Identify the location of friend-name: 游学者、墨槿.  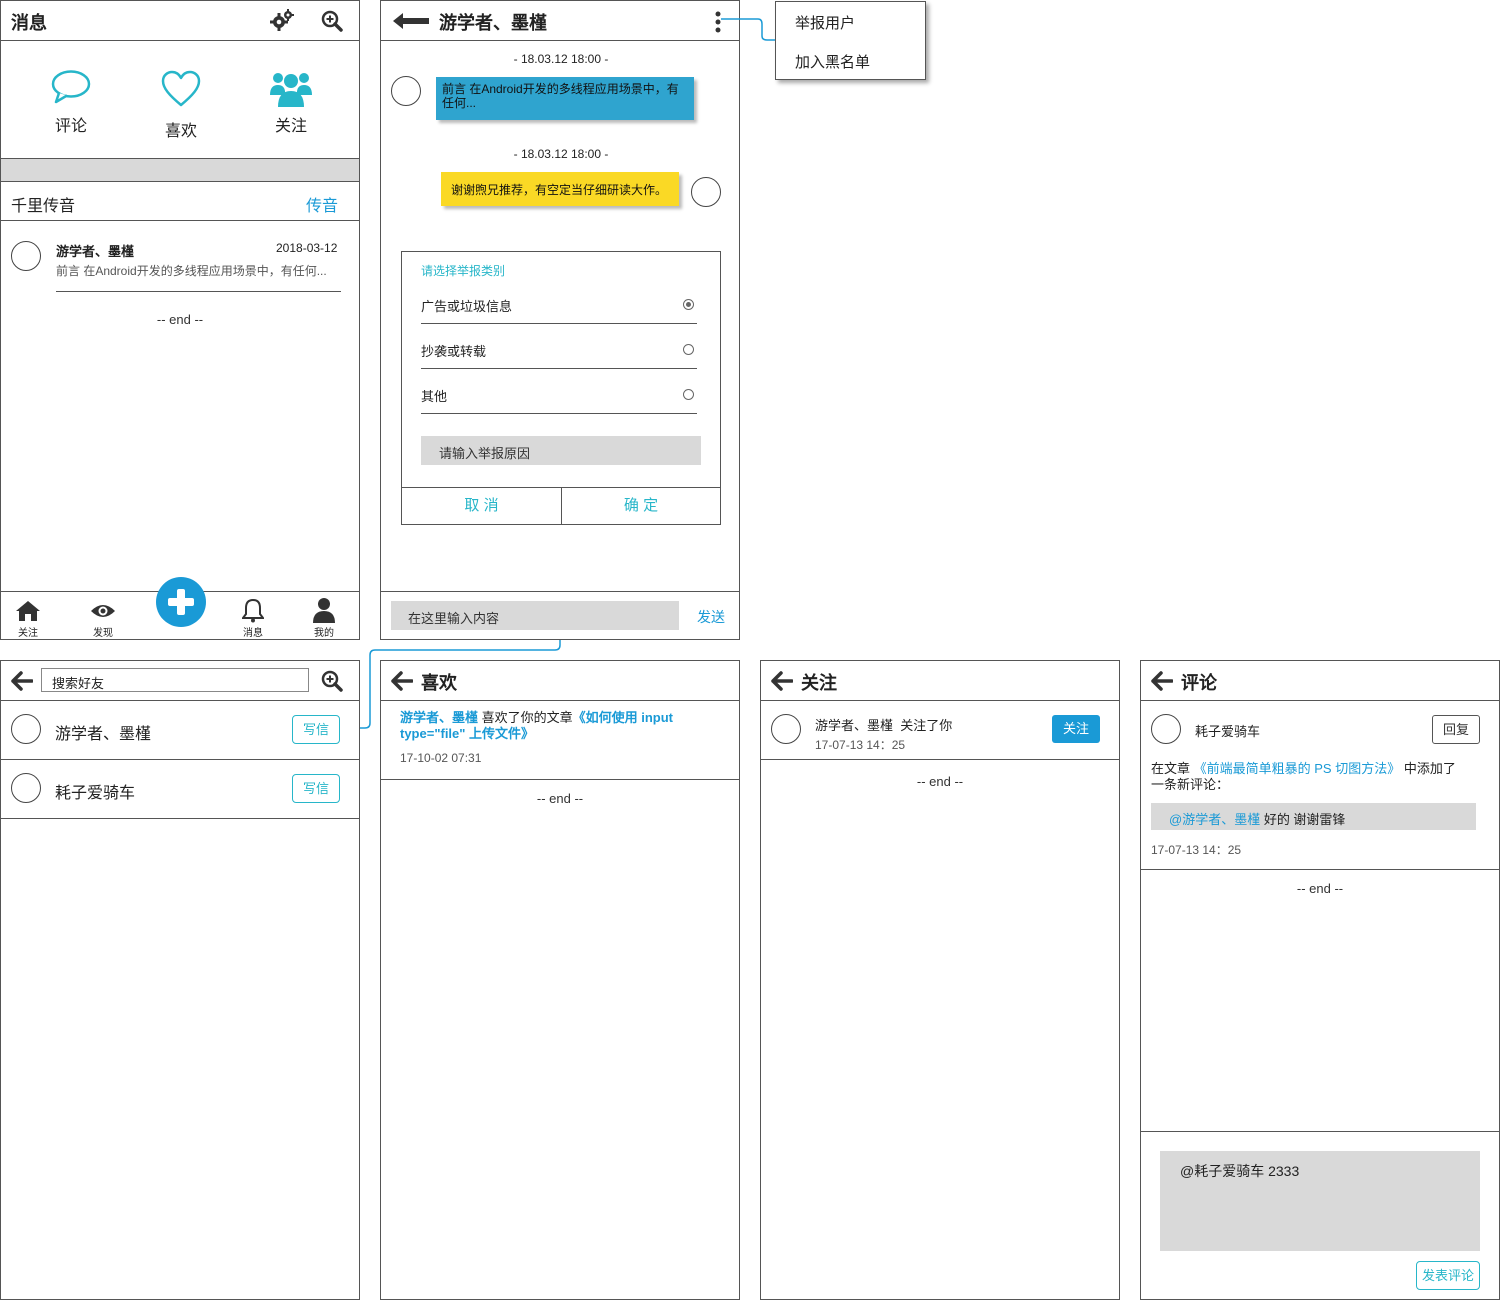
(103, 734).